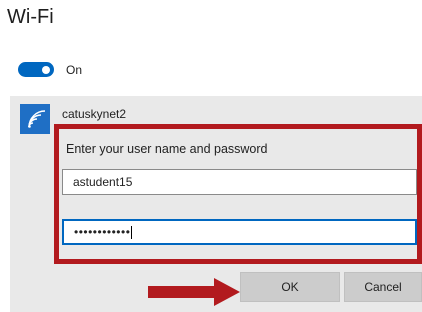 This screenshot has height=312, width=422. I want to click on wifi-signal-icon, so click(35, 119).